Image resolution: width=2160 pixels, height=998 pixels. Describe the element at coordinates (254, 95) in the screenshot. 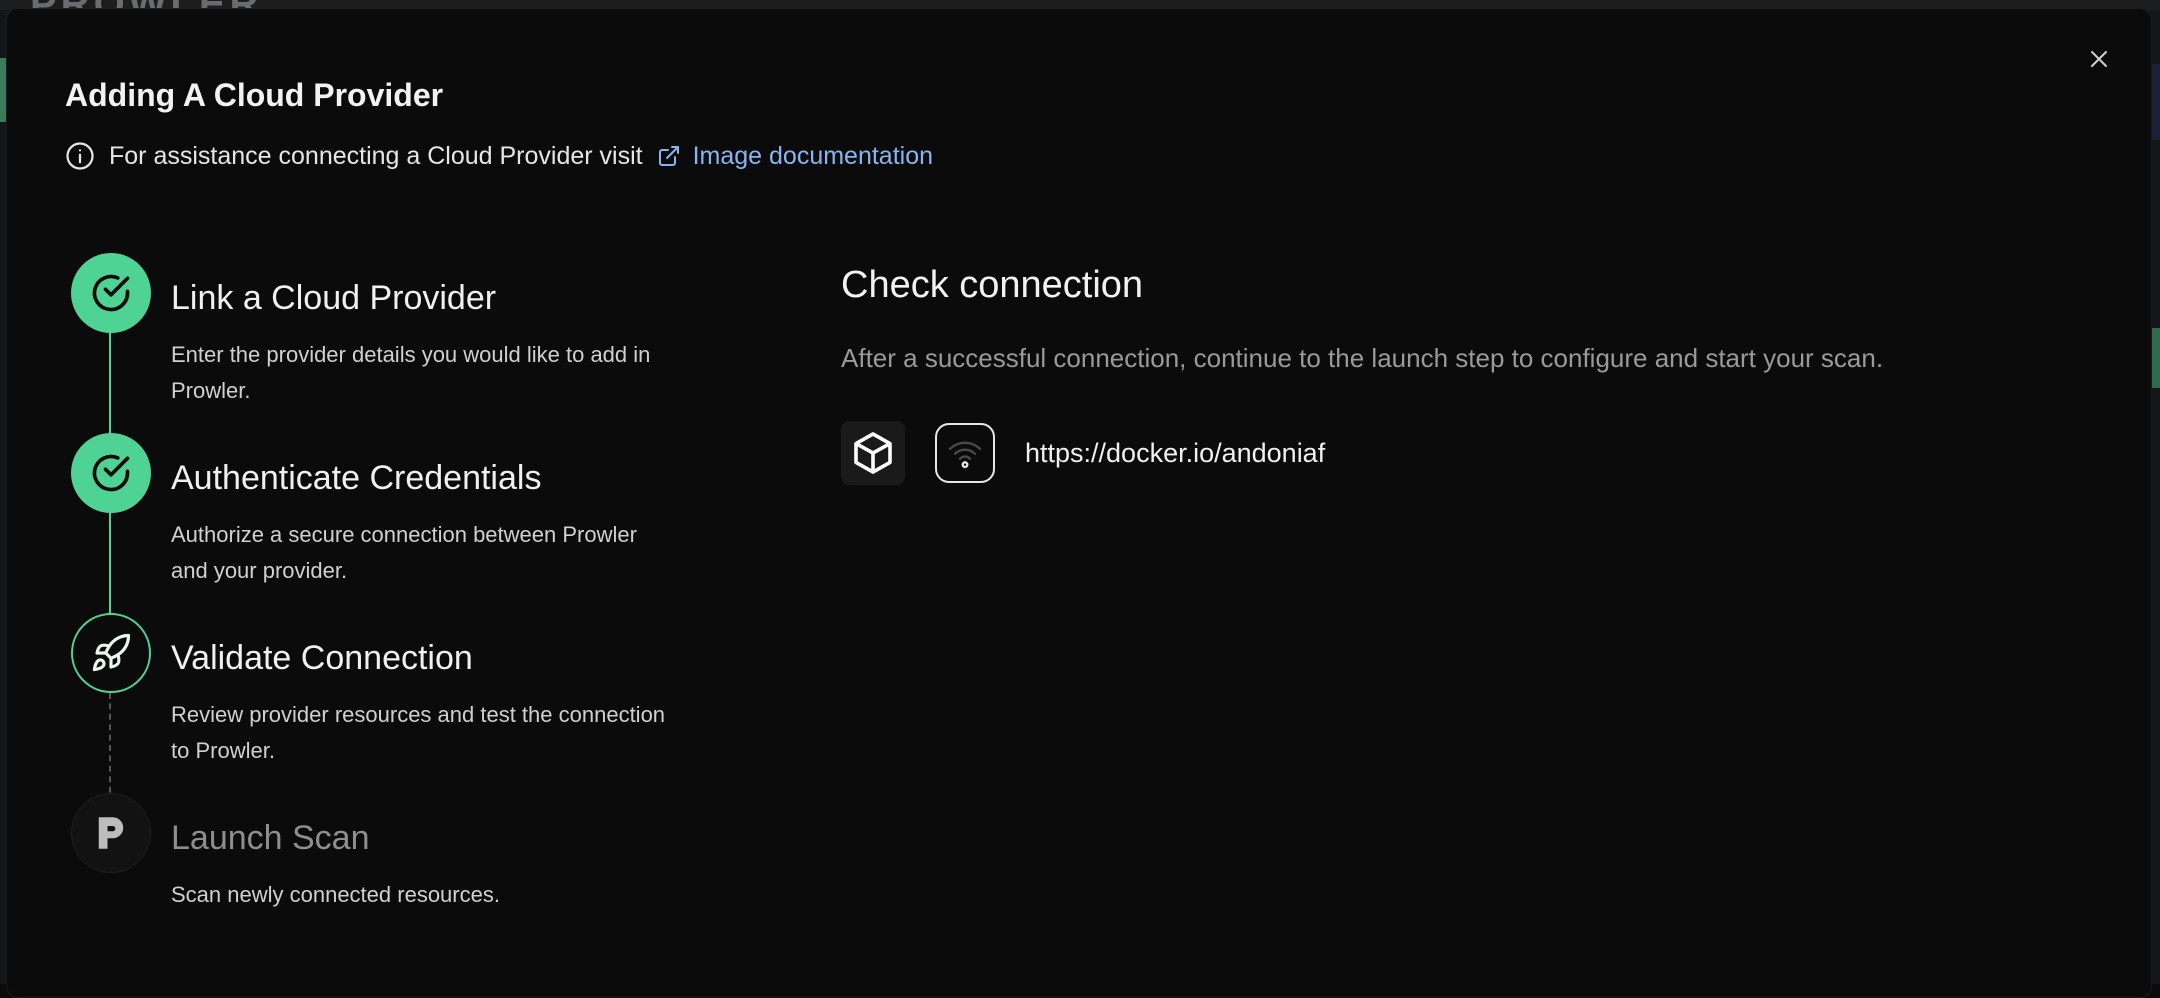

I see `modal-title: Adding A Cloud Provider` at that location.